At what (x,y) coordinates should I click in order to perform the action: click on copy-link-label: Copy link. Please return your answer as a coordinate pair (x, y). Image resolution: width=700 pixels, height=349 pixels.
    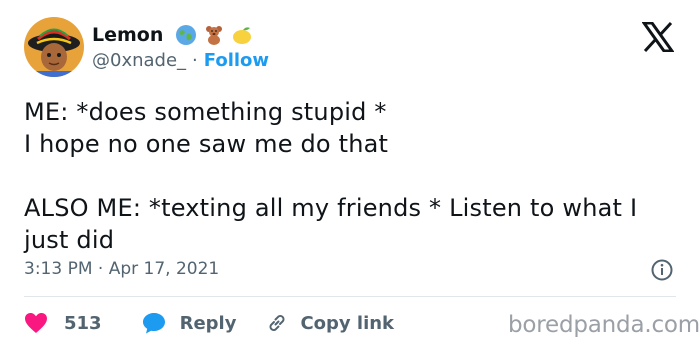
    Looking at the image, I should click on (347, 323).